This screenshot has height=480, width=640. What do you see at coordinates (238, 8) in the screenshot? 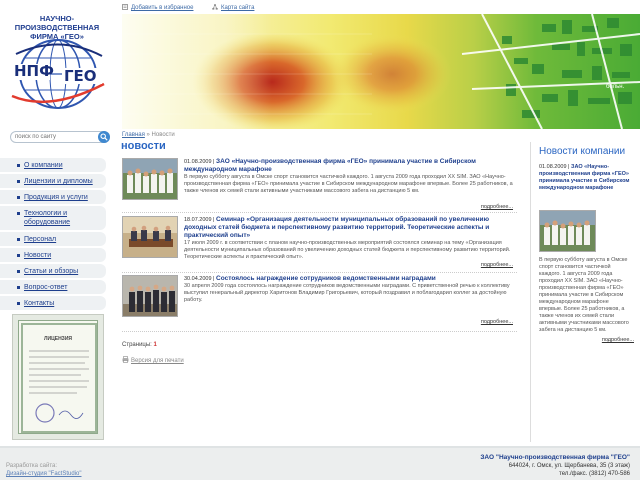
I see `sitemap-label: Карта сайта` at bounding box center [238, 8].